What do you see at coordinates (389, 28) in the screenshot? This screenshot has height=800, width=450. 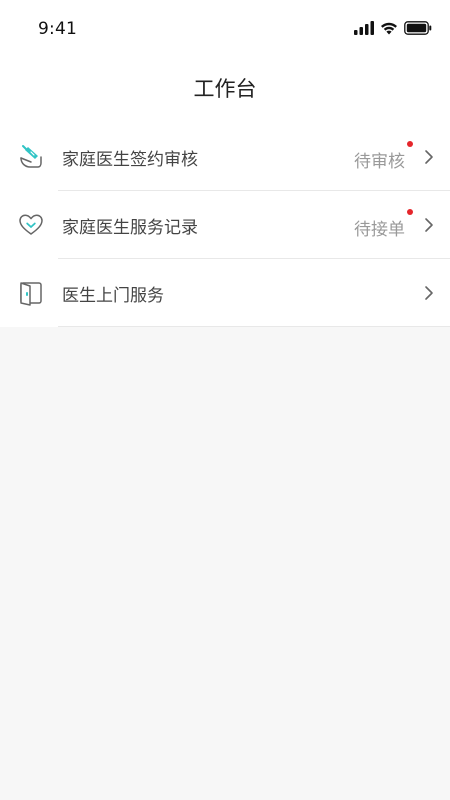 I see `wifi-icon` at bounding box center [389, 28].